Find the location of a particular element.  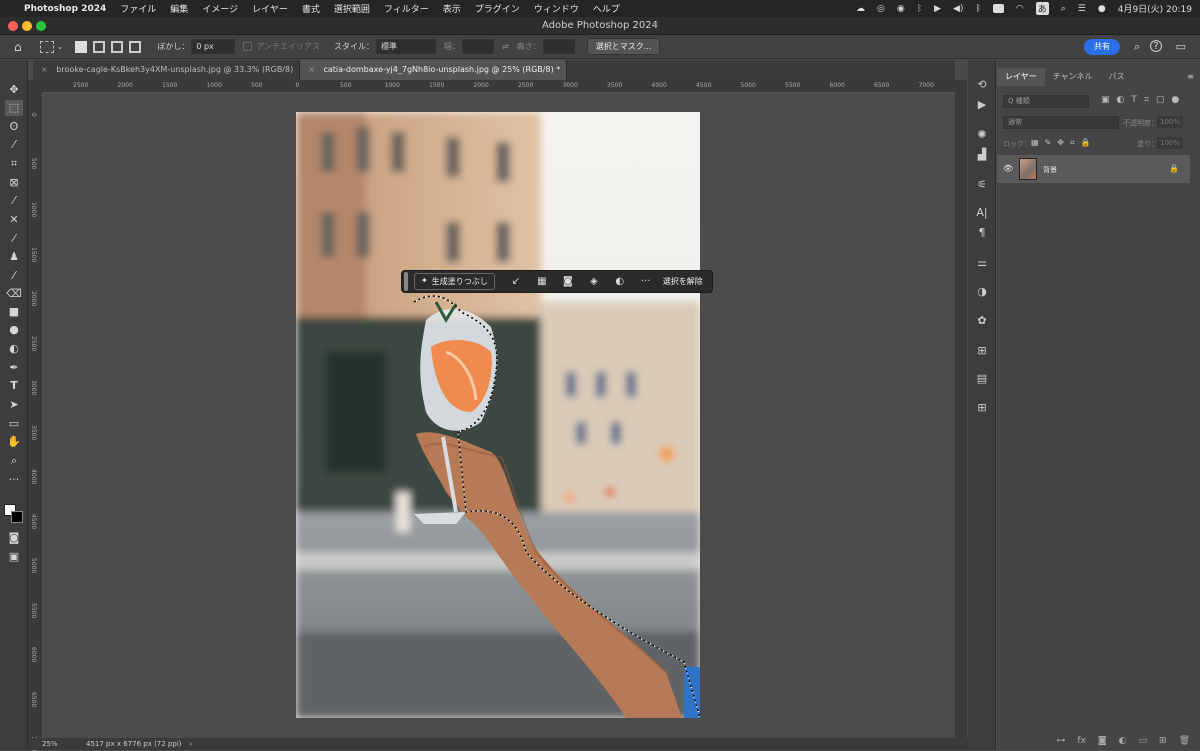

menu-edit: 編集 is located at coordinates (179, 8).